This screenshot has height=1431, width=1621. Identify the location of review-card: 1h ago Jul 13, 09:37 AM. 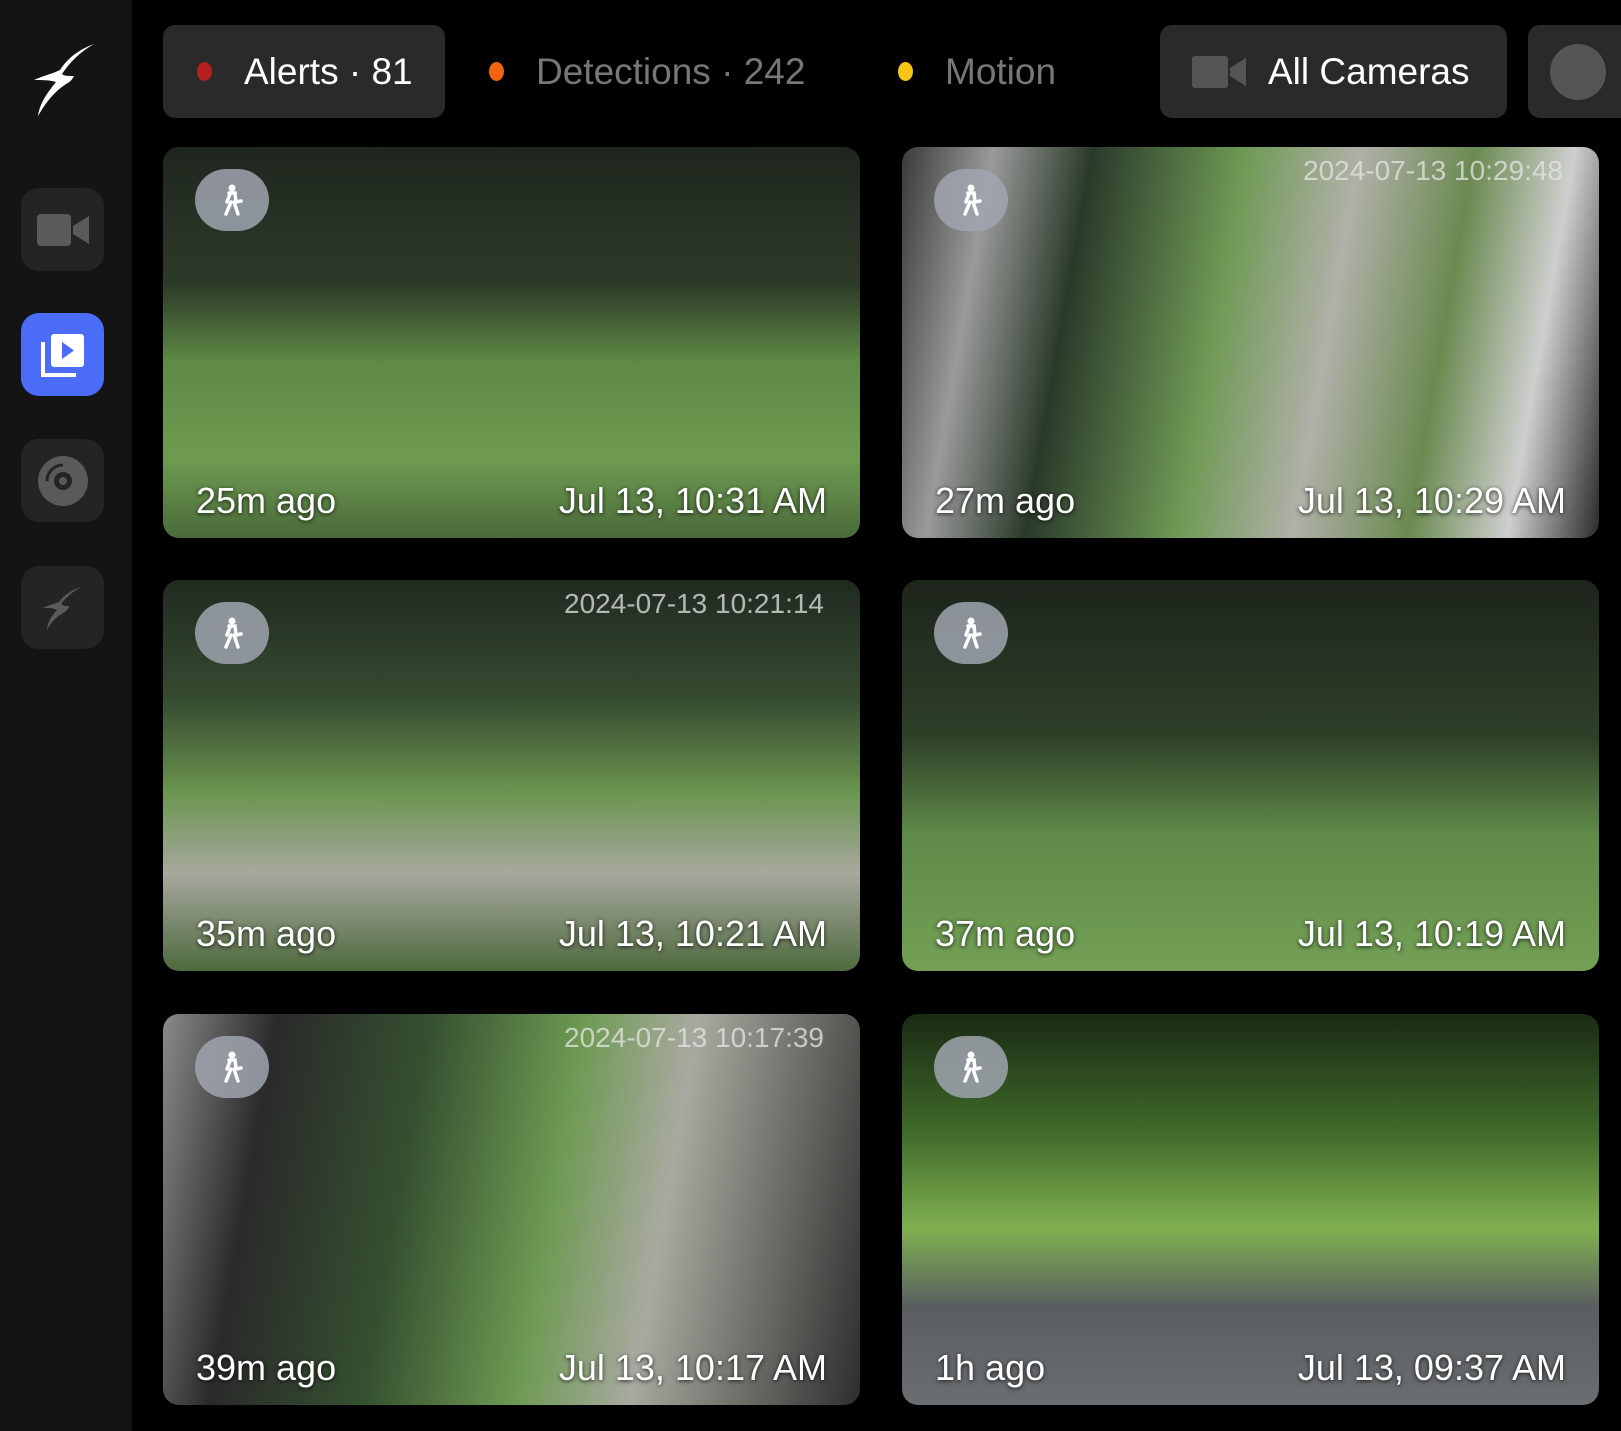
(1250, 1209).